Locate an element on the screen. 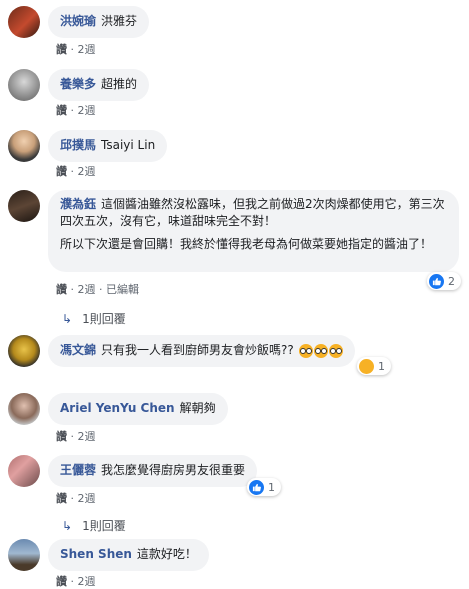 This screenshot has width=469, height=589. comment-bubble: Shen Shen 這款好吃！ is located at coordinates (128, 555).